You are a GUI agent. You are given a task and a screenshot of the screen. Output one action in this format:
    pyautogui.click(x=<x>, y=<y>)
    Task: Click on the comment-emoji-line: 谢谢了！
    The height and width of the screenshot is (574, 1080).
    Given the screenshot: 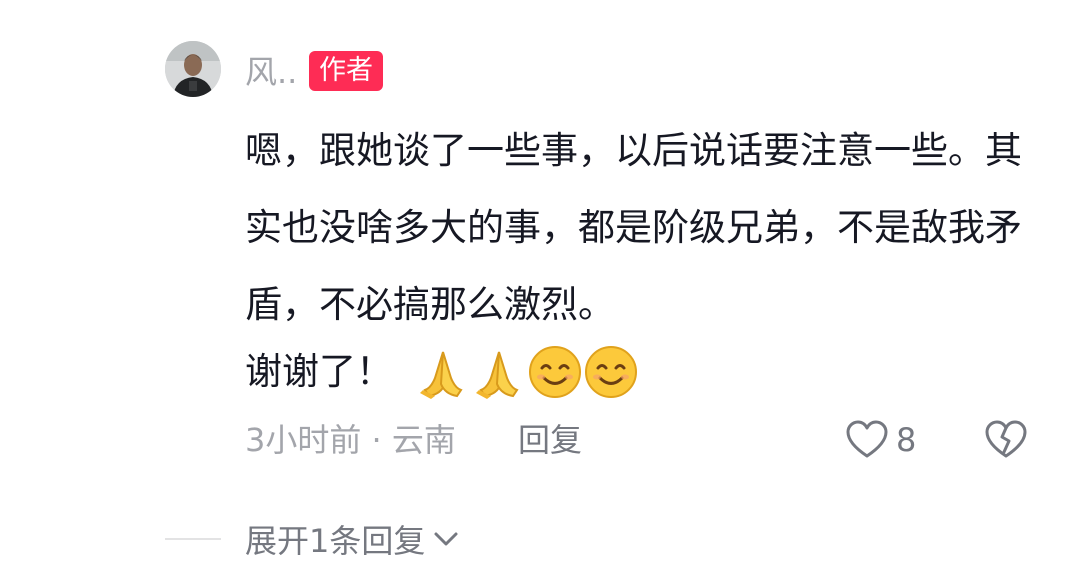 What is the action you would take?
    pyautogui.click(x=442, y=372)
    